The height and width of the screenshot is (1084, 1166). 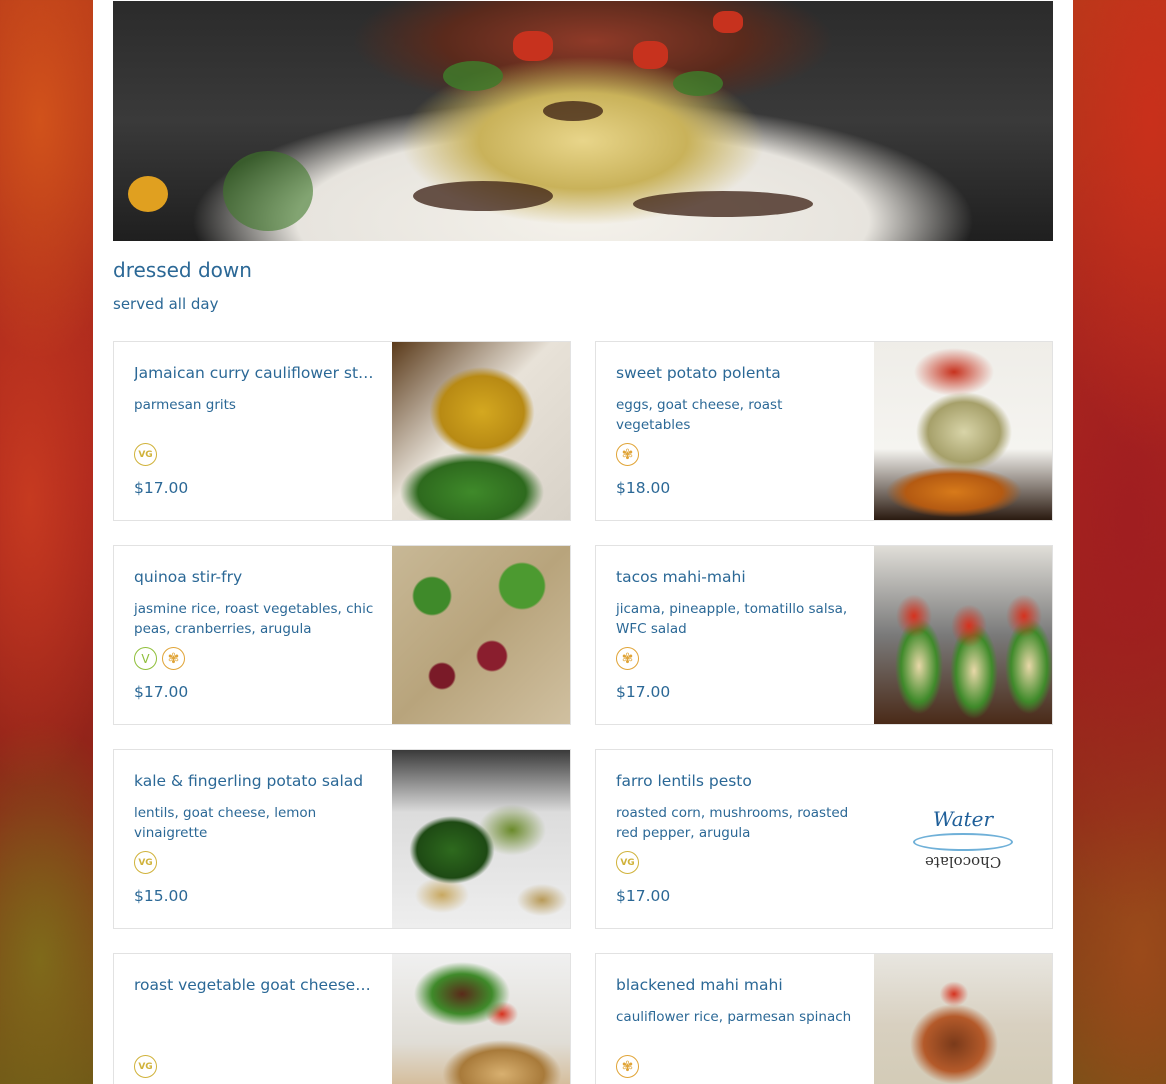 I want to click on tacos-photo, so click(x=963, y=635).